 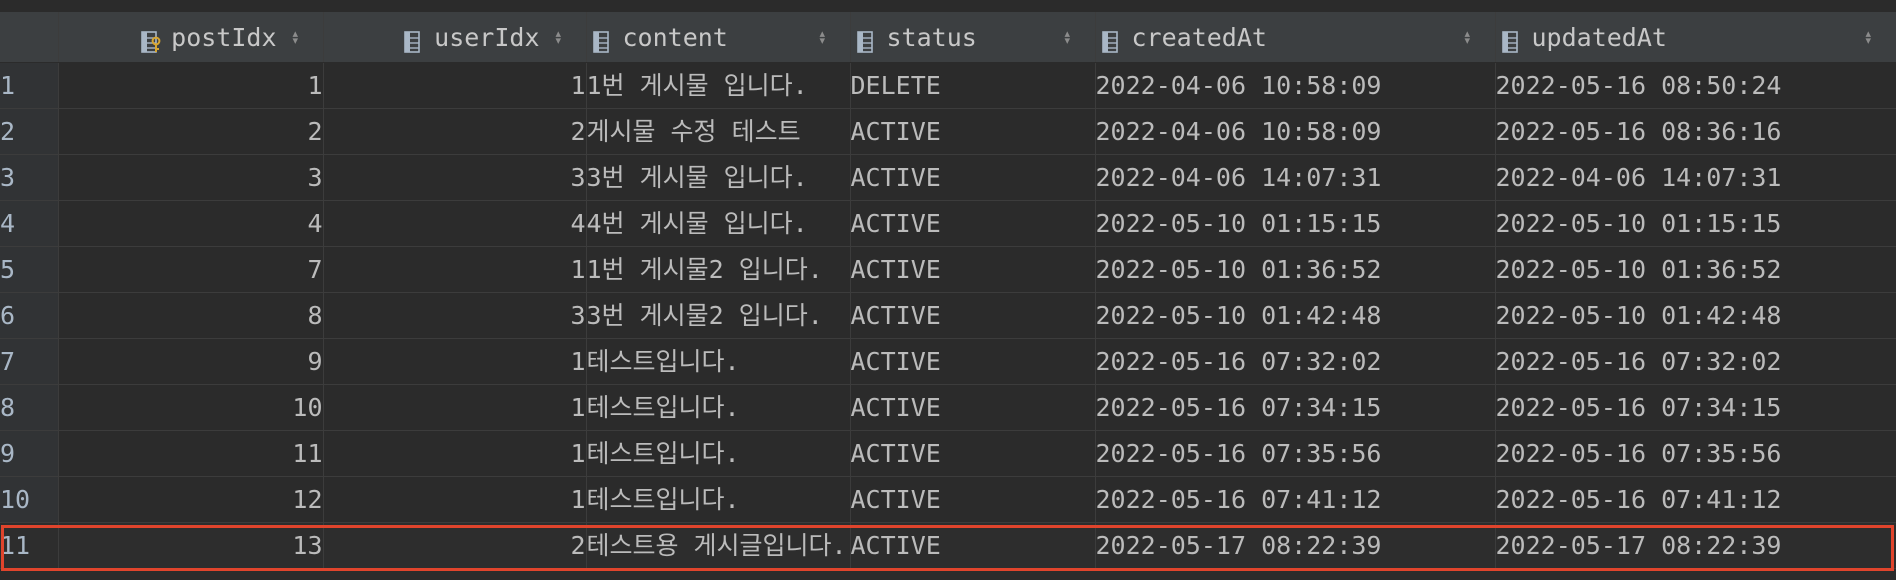 What do you see at coordinates (191, 499) in the screenshot?
I see `cell-postIdx: 12` at bounding box center [191, 499].